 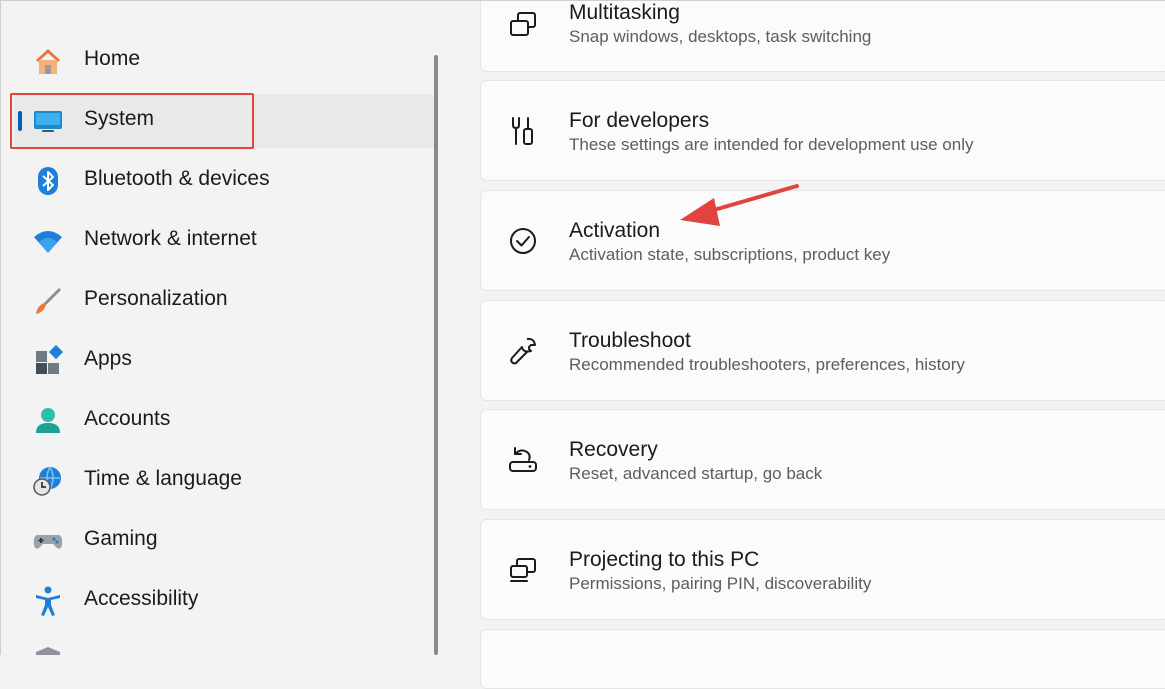 I want to click on annotation-highlight-box, so click(x=132, y=121).